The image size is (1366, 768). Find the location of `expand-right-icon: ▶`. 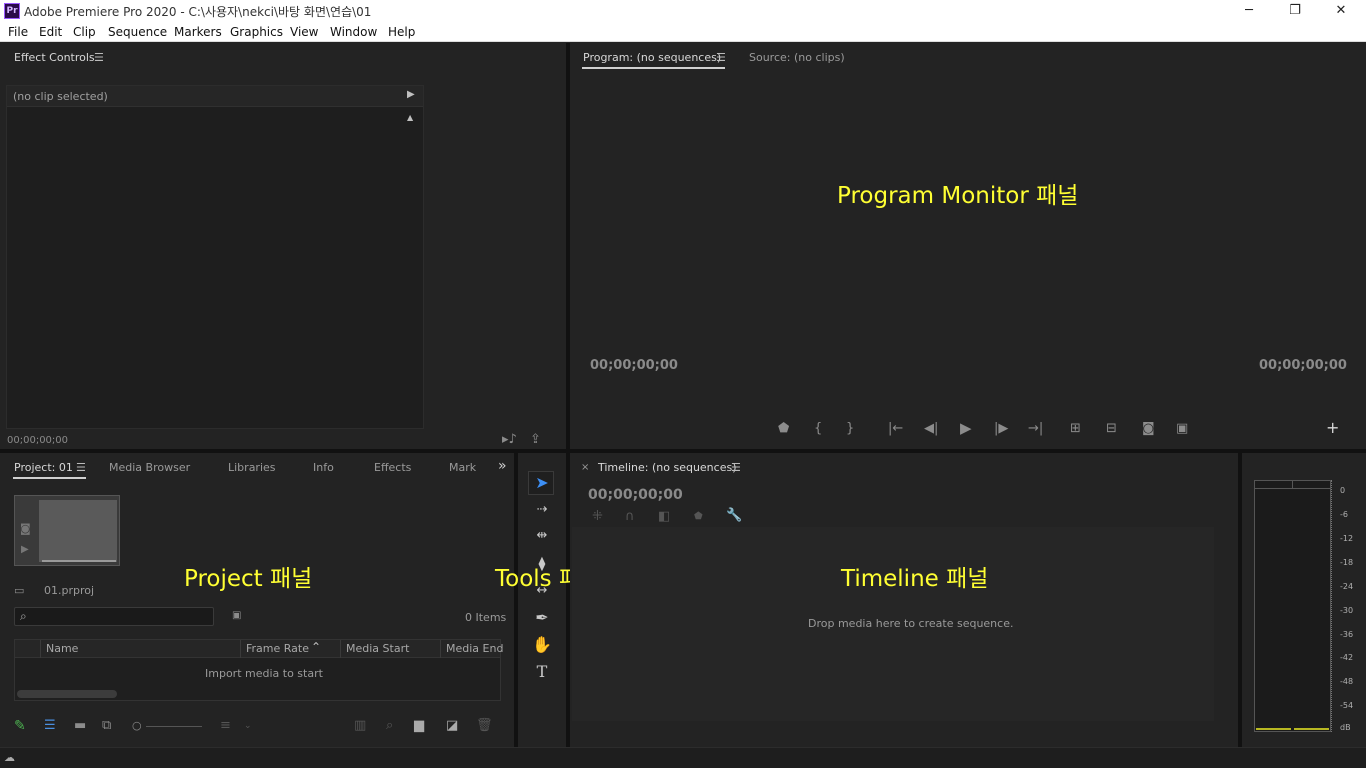

expand-right-icon: ▶ is located at coordinates (411, 94).